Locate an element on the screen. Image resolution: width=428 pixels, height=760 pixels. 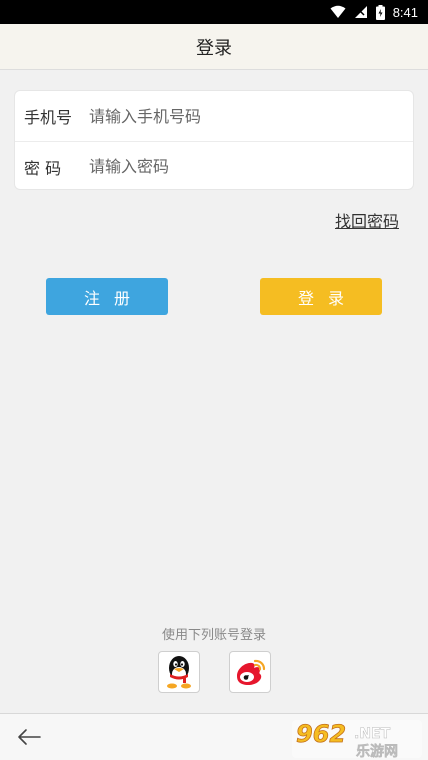
site-watermark: 962 .NET 乐游网 is located at coordinates (357, 740).